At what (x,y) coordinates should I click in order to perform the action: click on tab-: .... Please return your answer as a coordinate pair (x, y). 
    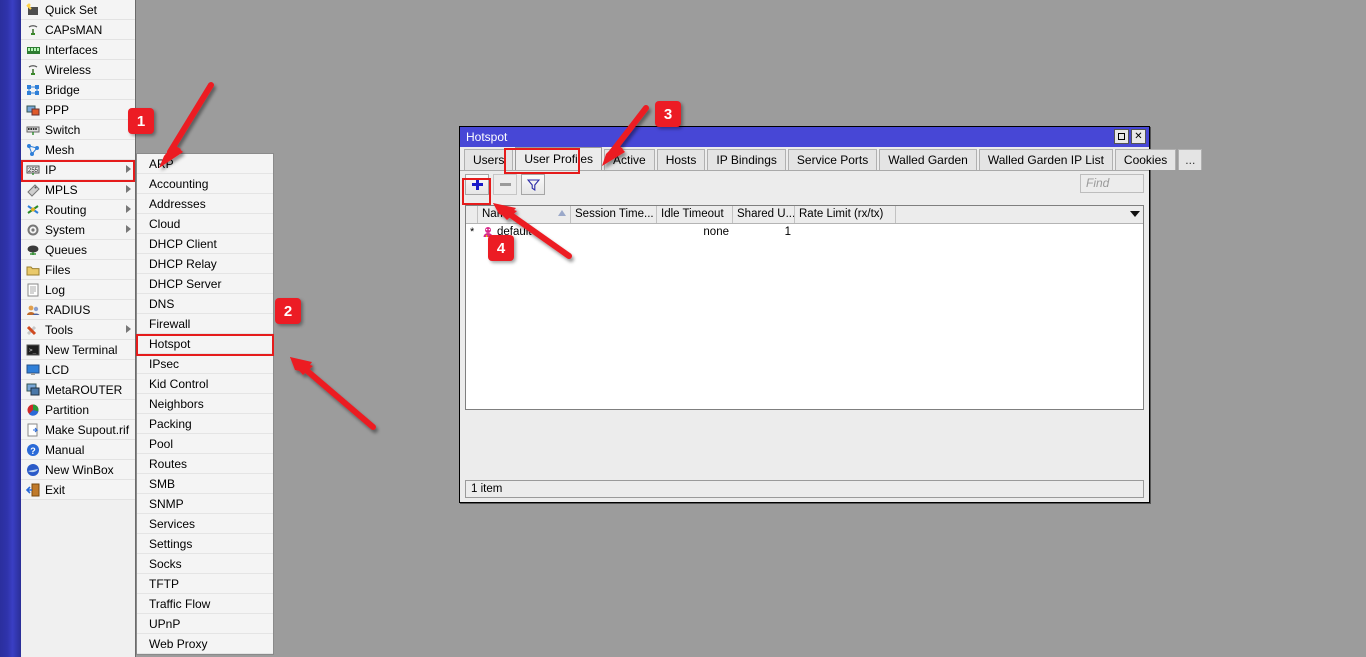
    Looking at the image, I should click on (1190, 159).